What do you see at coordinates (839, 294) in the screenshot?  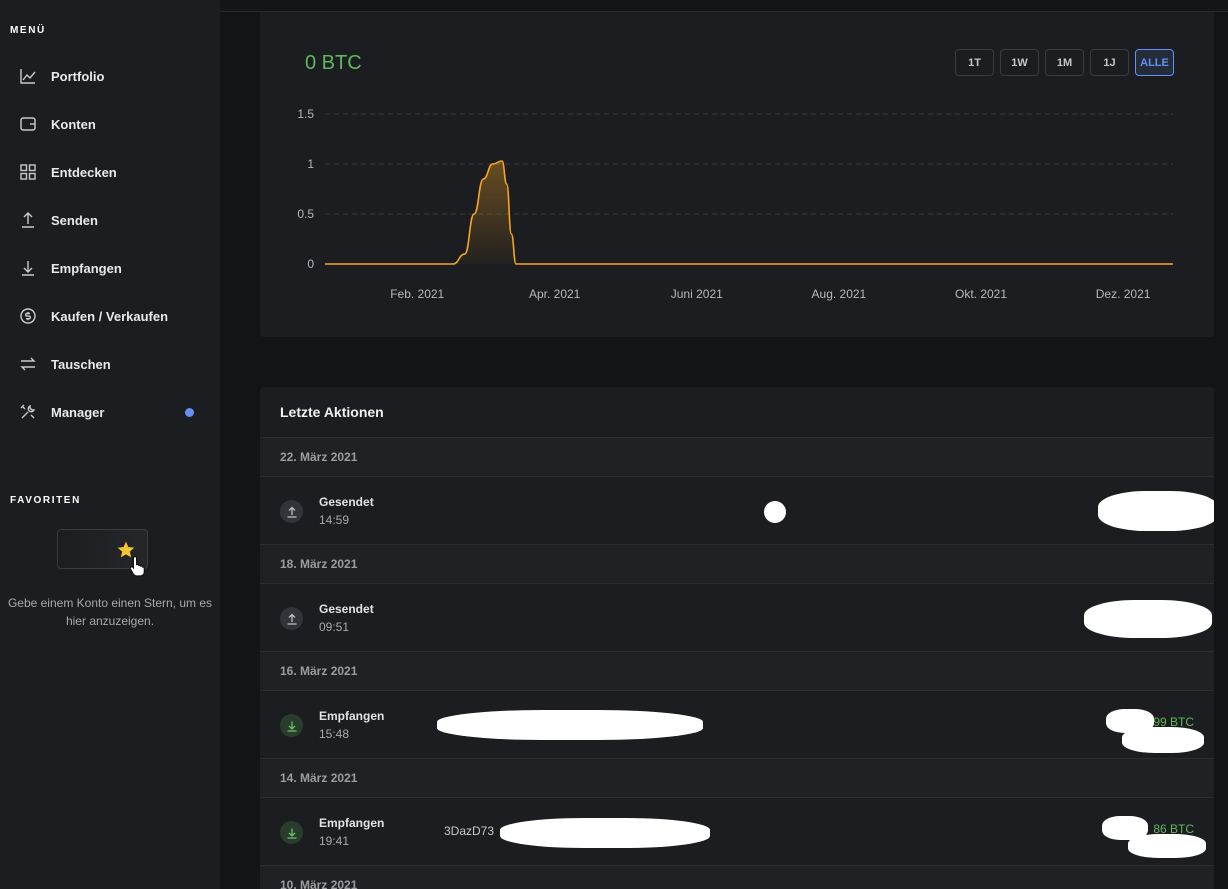 I see `x-tick-label: Aug. 2021` at bounding box center [839, 294].